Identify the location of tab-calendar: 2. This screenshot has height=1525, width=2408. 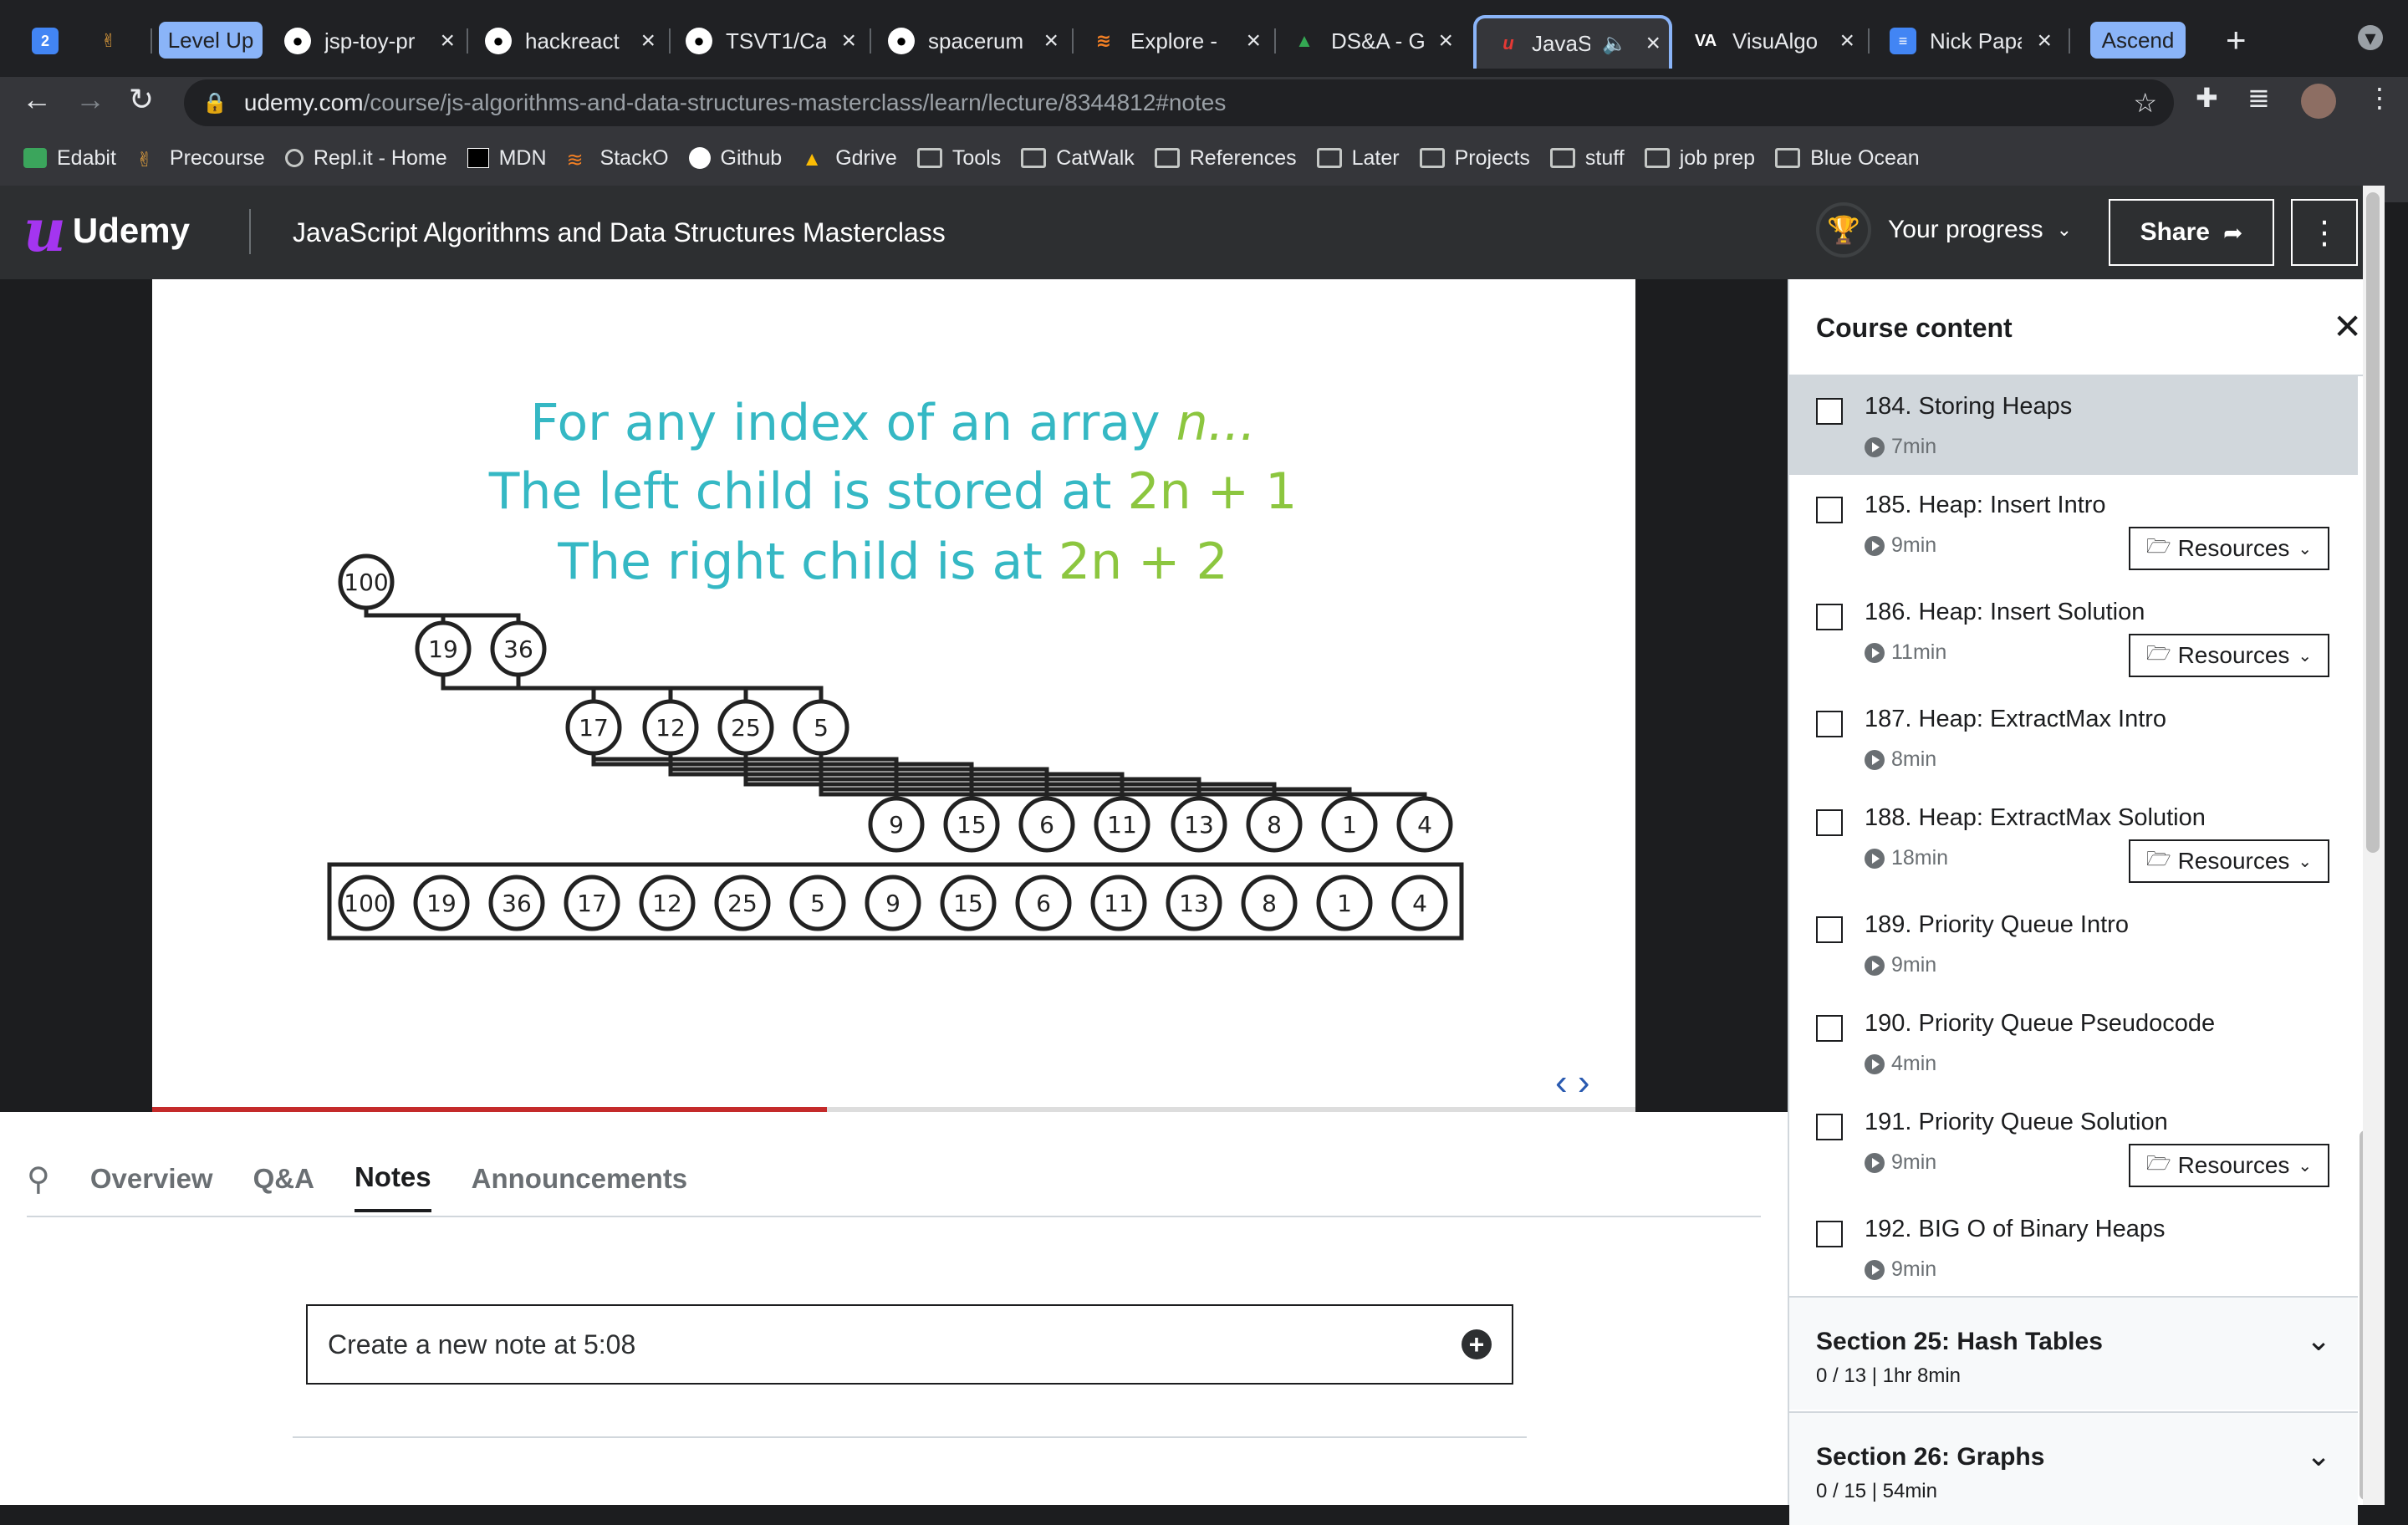
(49, 41).